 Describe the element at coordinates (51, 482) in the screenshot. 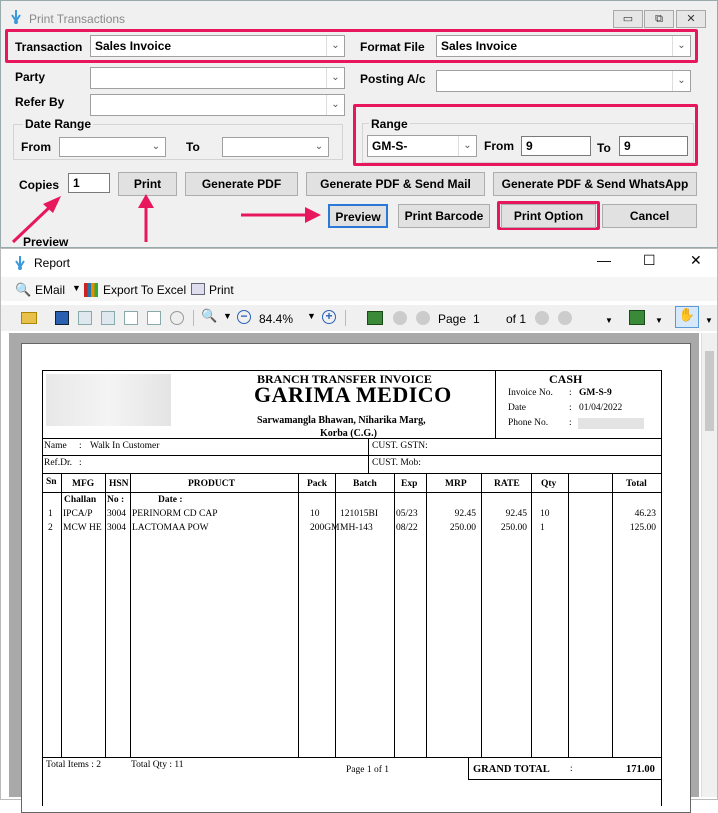

I see `col-sn: Sn` at that location.